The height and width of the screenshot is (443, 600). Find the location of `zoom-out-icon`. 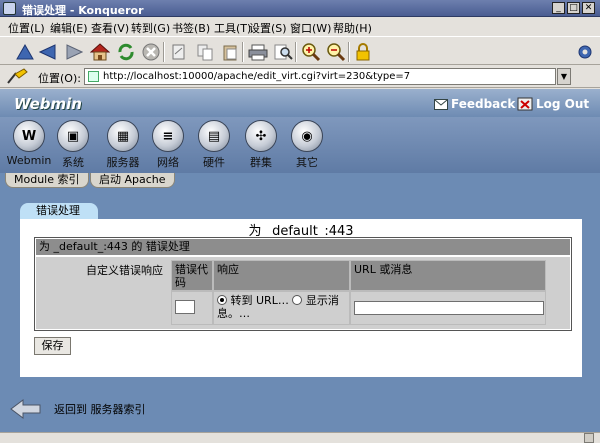

zoom-out-icon is located at coordinates (336, 52).